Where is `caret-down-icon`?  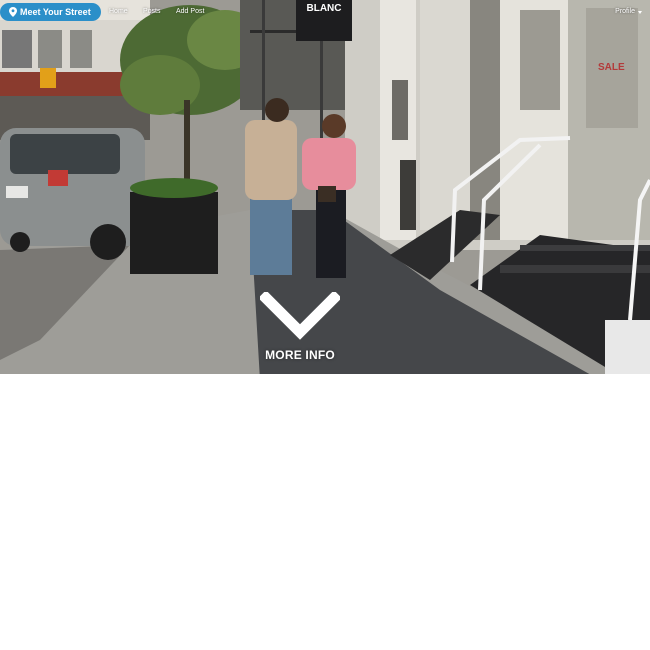 caret-down-icon is located at coordinates (640, 12).